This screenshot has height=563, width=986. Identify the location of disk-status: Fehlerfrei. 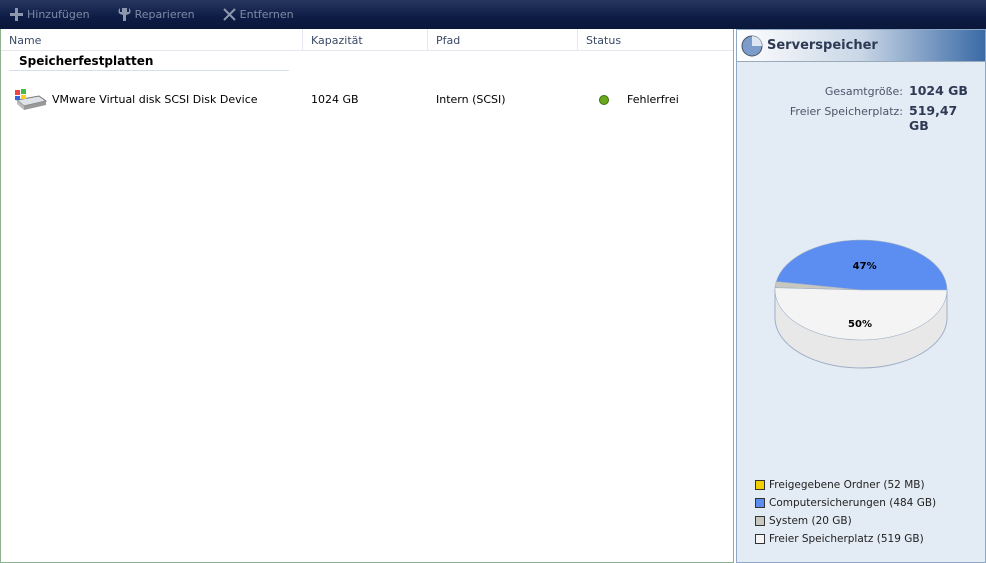
(653, 99).